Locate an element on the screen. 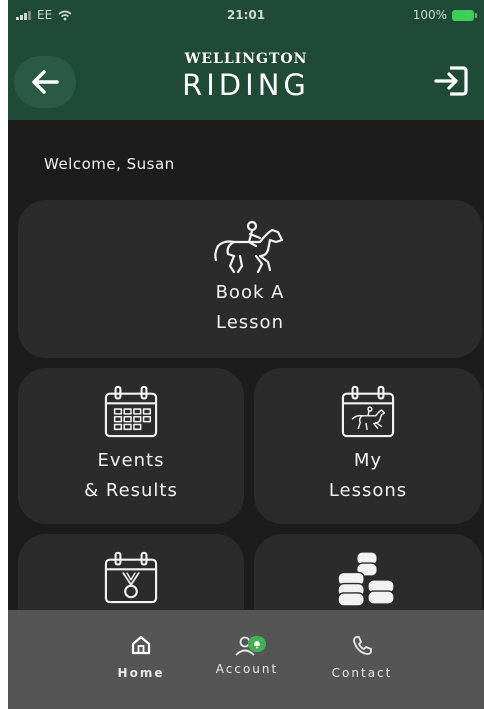 The image size is (484, 709). book-lesson-label-line1: Book A is located at coordinates (250, 292).